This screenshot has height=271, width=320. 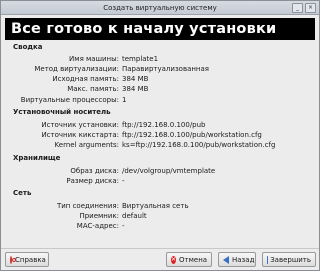 I want to click on section-title-install: Установочный носитель, so click(x=62, y=112).